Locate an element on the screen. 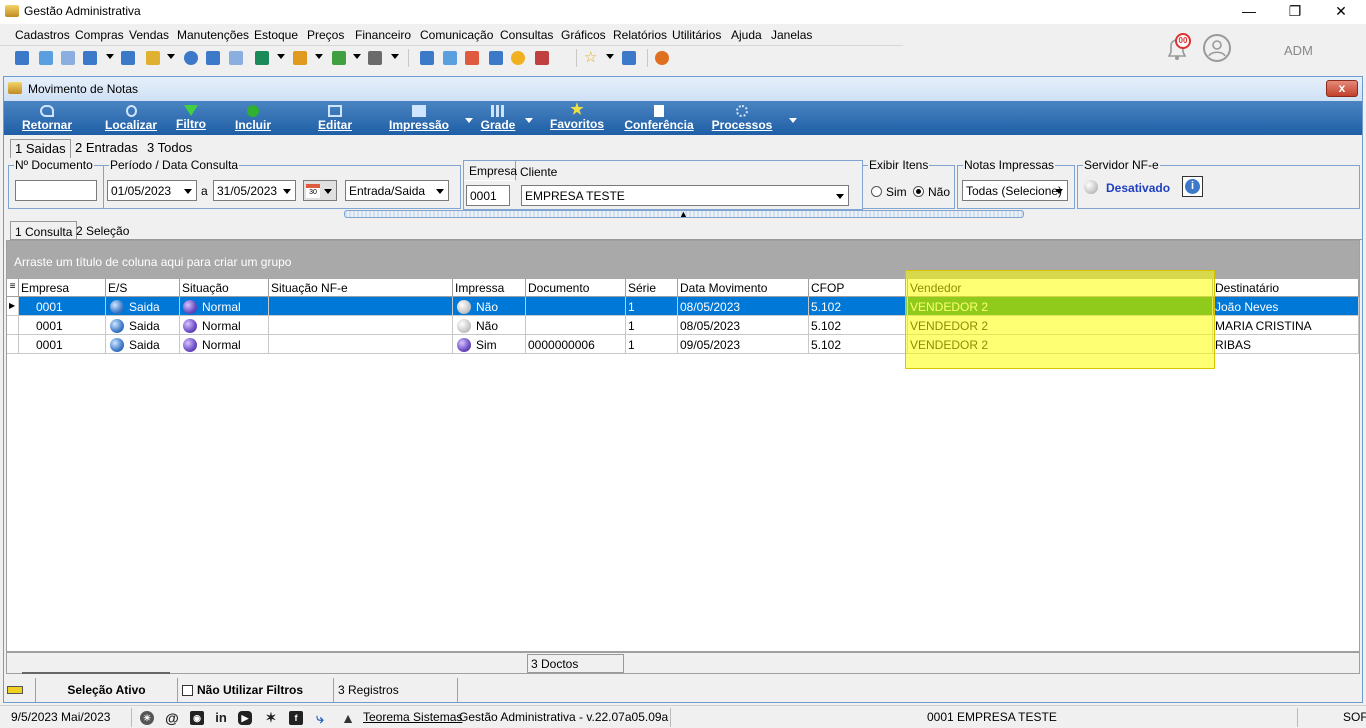  menu-ajuda: Ajuda is located at coordinates (746, 35).